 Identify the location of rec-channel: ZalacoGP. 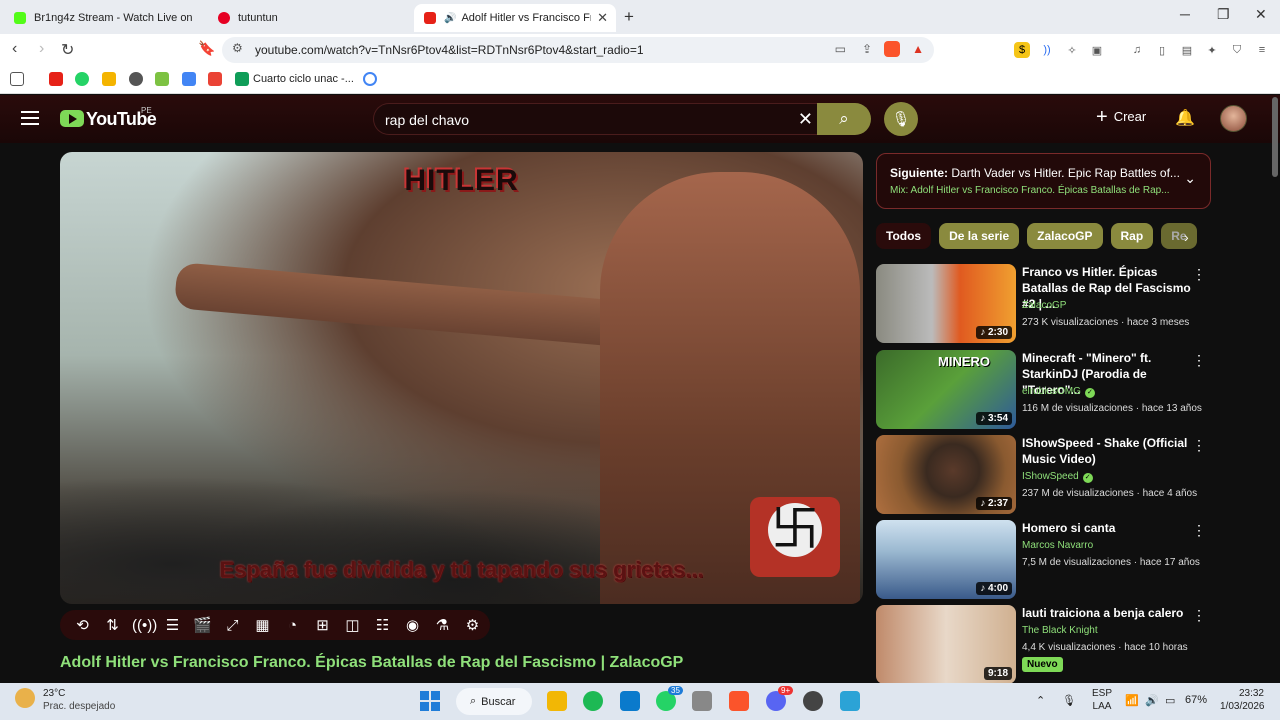
(1044, 305).